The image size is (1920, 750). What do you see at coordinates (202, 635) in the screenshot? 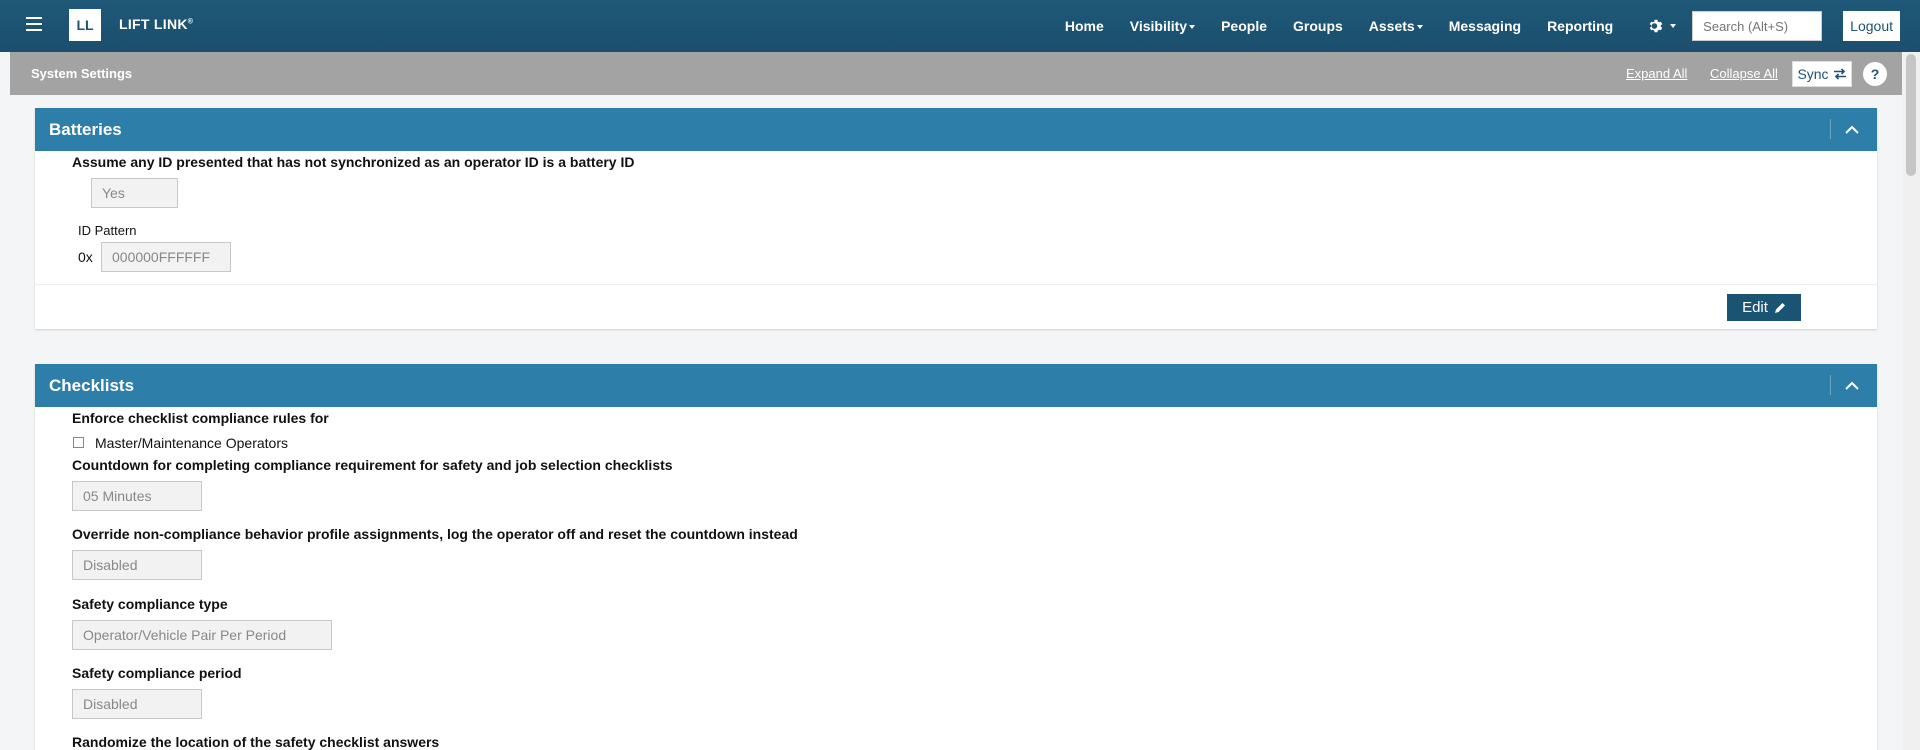
I see `safety-compliance-type-field: Operator/Vehicle Pair Per Period` at bounding box center [202, 635].